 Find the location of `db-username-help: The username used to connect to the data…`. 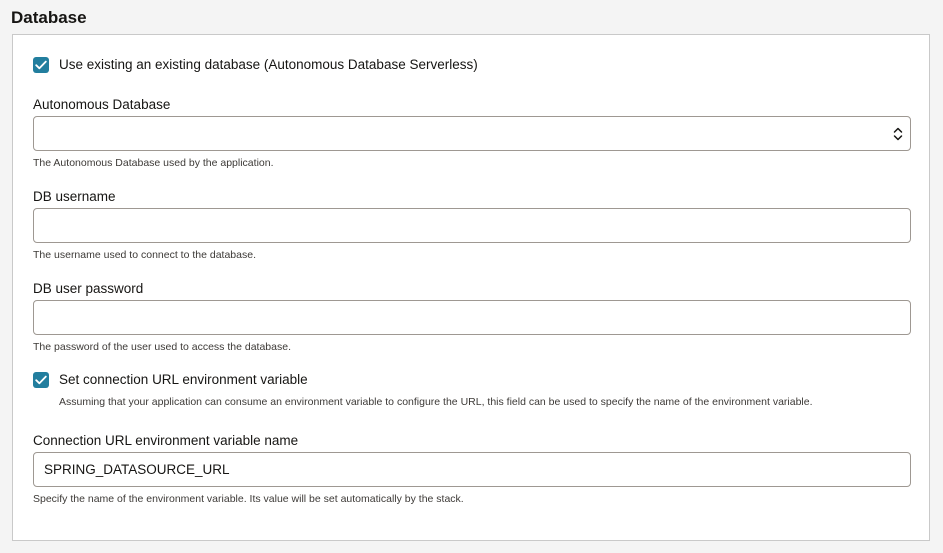

db-username-help: The username used to connect to the data… is located at coordinates (144, 255).